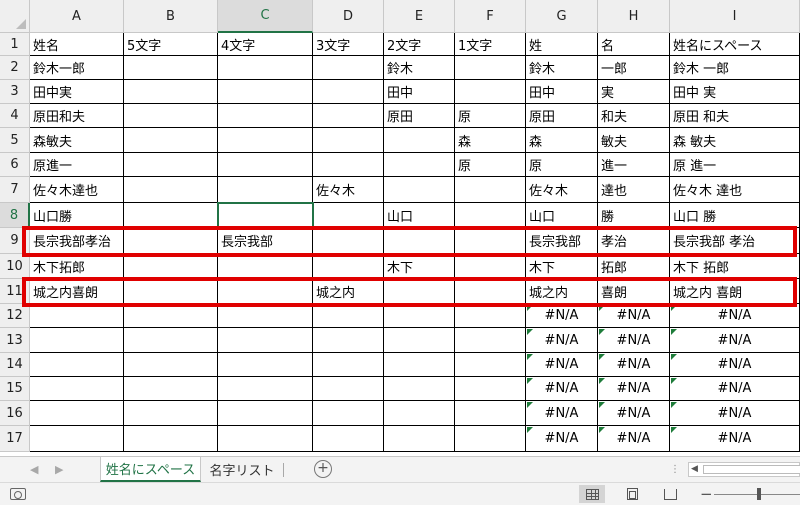 This screenshot has width=800, height=505. What do you see at coordinates (348, 165) in the screenshot?
I see `cell-d6` at bounding box center [348, 165].